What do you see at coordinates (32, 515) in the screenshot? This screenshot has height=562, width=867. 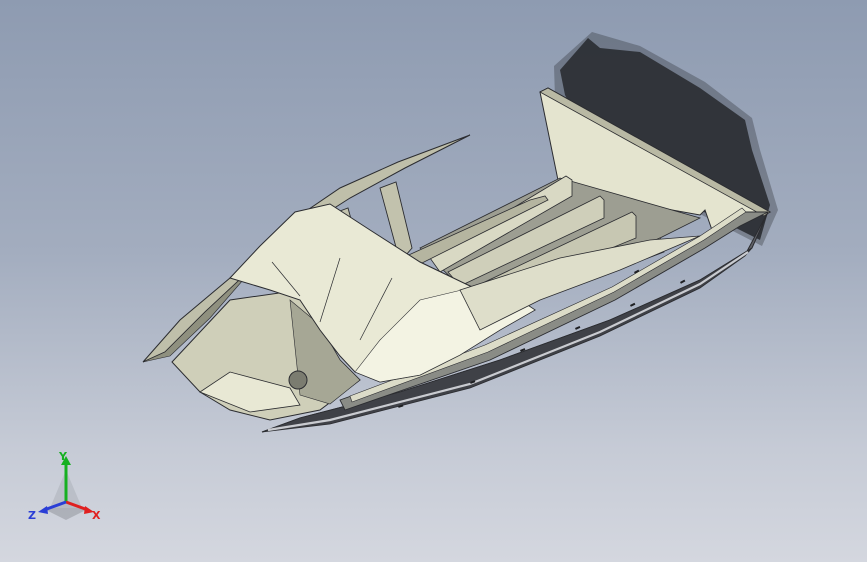 I see `z-axis-label: Z` at bounding box center [32, 515].